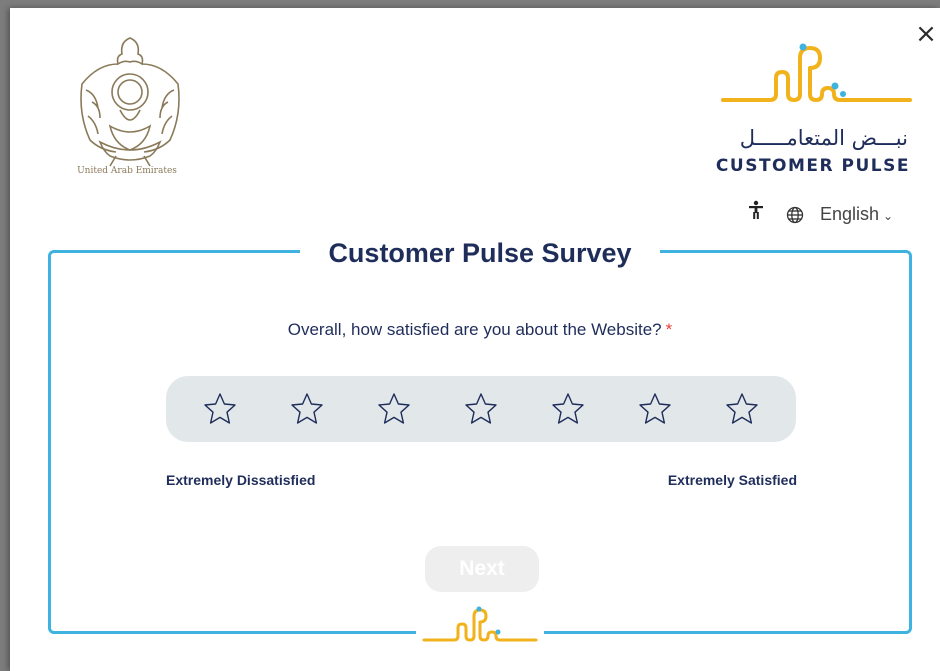 The height and width of the screenshot is (671, 940). Describe the element at coordinates (480, 624) in the screenshot. I see `footer-pulse-logo` at that location.